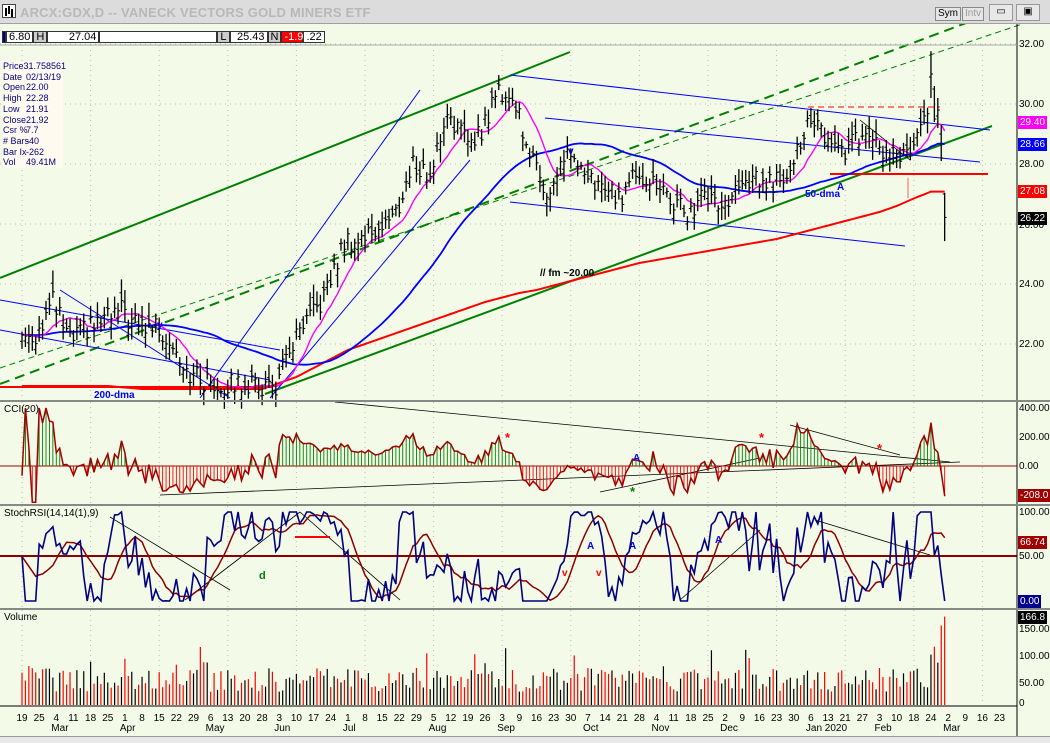 The width and height of the screenshot is (1050, 743). Describe the element at coordinates (12, 98) in the screenshot. I see `info-key: High` at that location.